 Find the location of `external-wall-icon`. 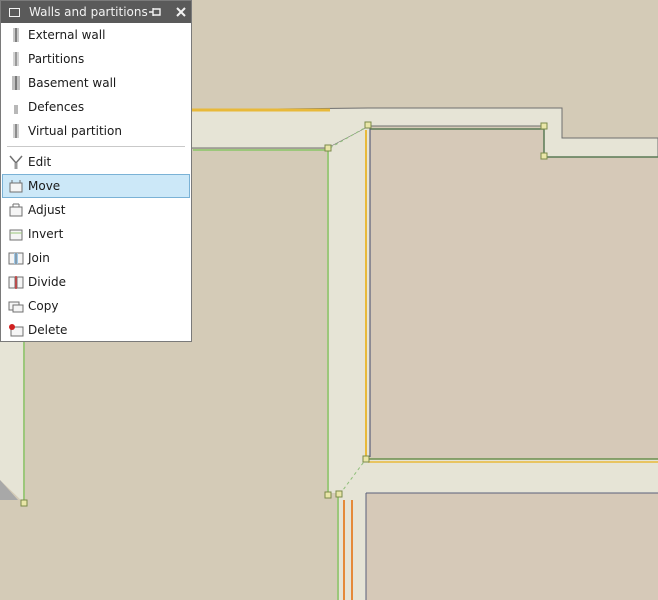

external-wall-icon is located at coordinates (16, 35).